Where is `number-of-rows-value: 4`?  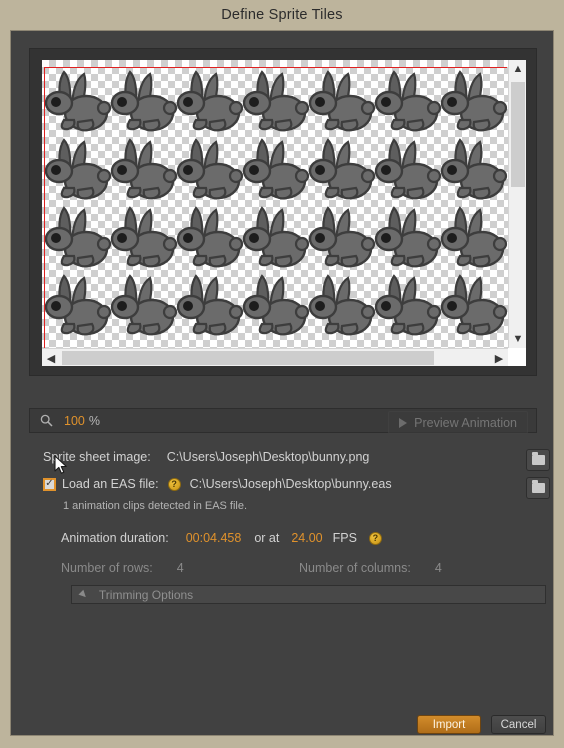 number-of-rows-value: 4 is located at coordinates (180, 568).